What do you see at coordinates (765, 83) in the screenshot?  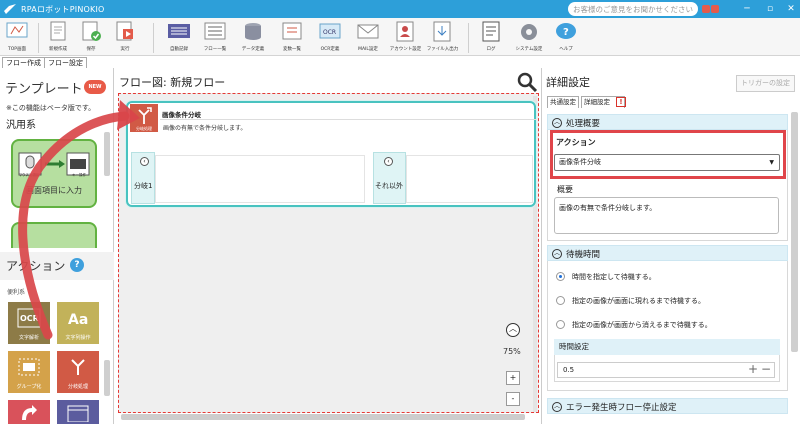 I see `trigger-settings-button: トリガーの設定` at bounding box center [765, 83].